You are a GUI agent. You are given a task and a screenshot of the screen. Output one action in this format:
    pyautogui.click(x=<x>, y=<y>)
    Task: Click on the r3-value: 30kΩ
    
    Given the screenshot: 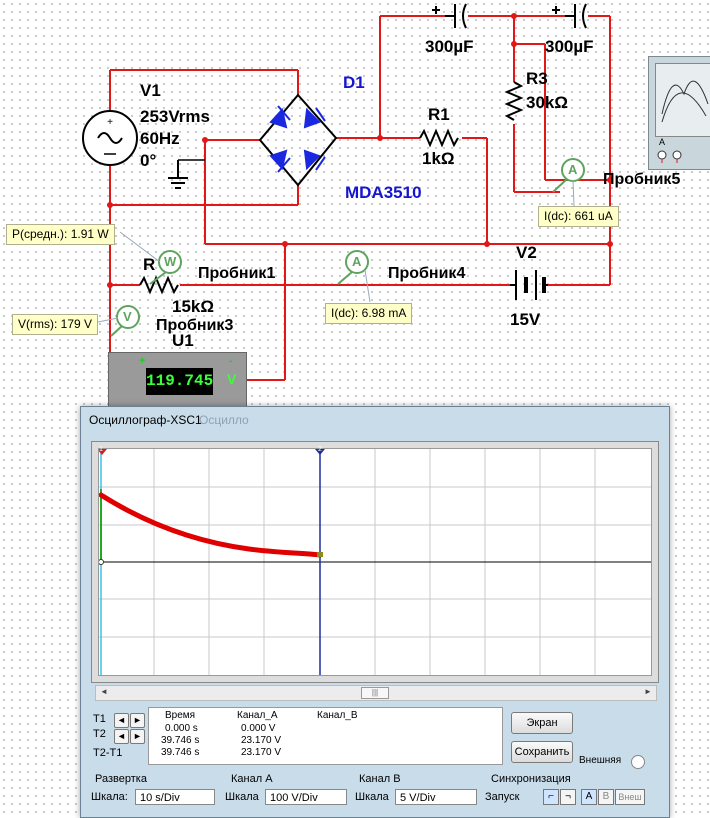 What is the action you would take?
    pyautogui.click(x=547, y=102)
    